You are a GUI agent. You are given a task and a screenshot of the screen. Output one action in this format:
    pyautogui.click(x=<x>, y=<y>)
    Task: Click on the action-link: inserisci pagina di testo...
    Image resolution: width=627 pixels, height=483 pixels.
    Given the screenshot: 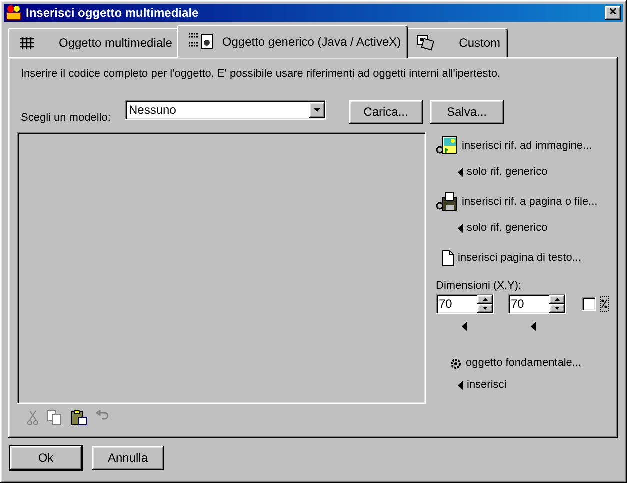 What is the action you would take?
    pyautogui.click(x=525, y=258)
    